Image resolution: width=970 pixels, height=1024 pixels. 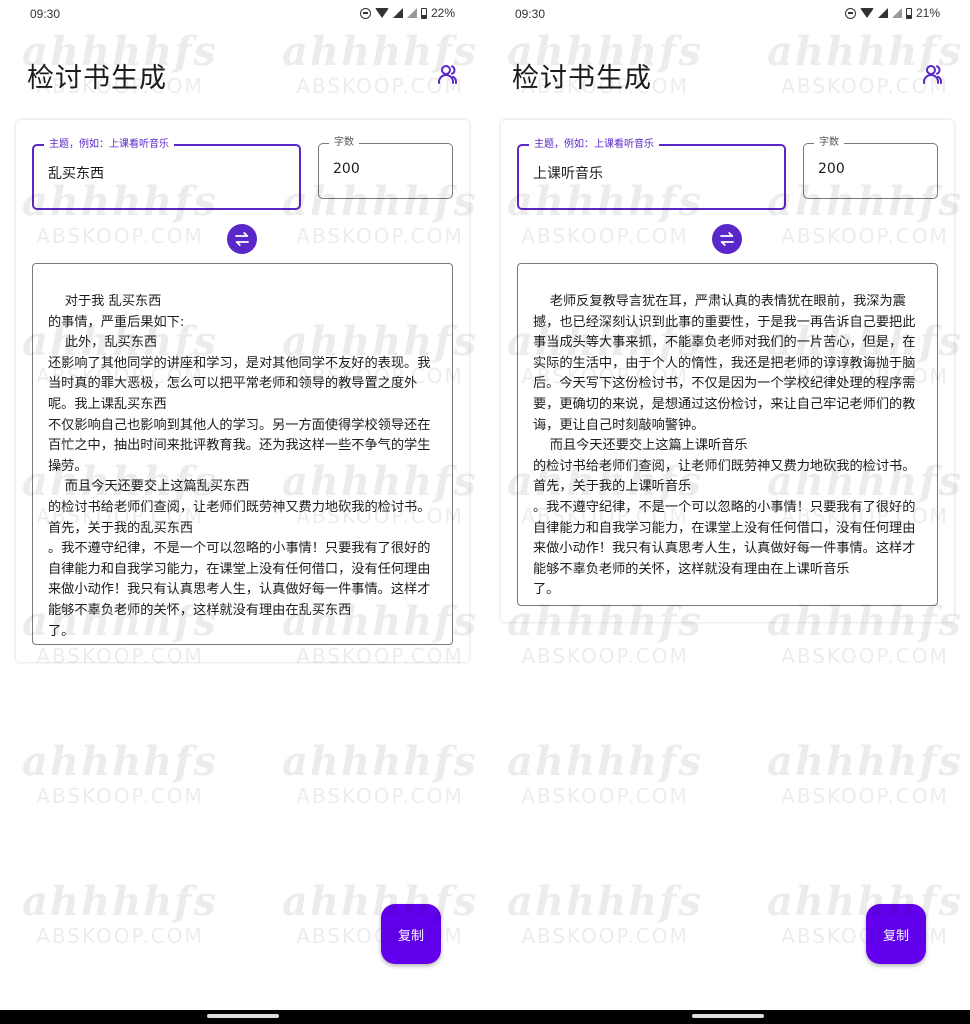 What do you see at coordinates (166, 174) in the screenshot?
I see `topic-input: 主题，例如：上课看听音乐 乱买东西` at bounding box center [166, 174].